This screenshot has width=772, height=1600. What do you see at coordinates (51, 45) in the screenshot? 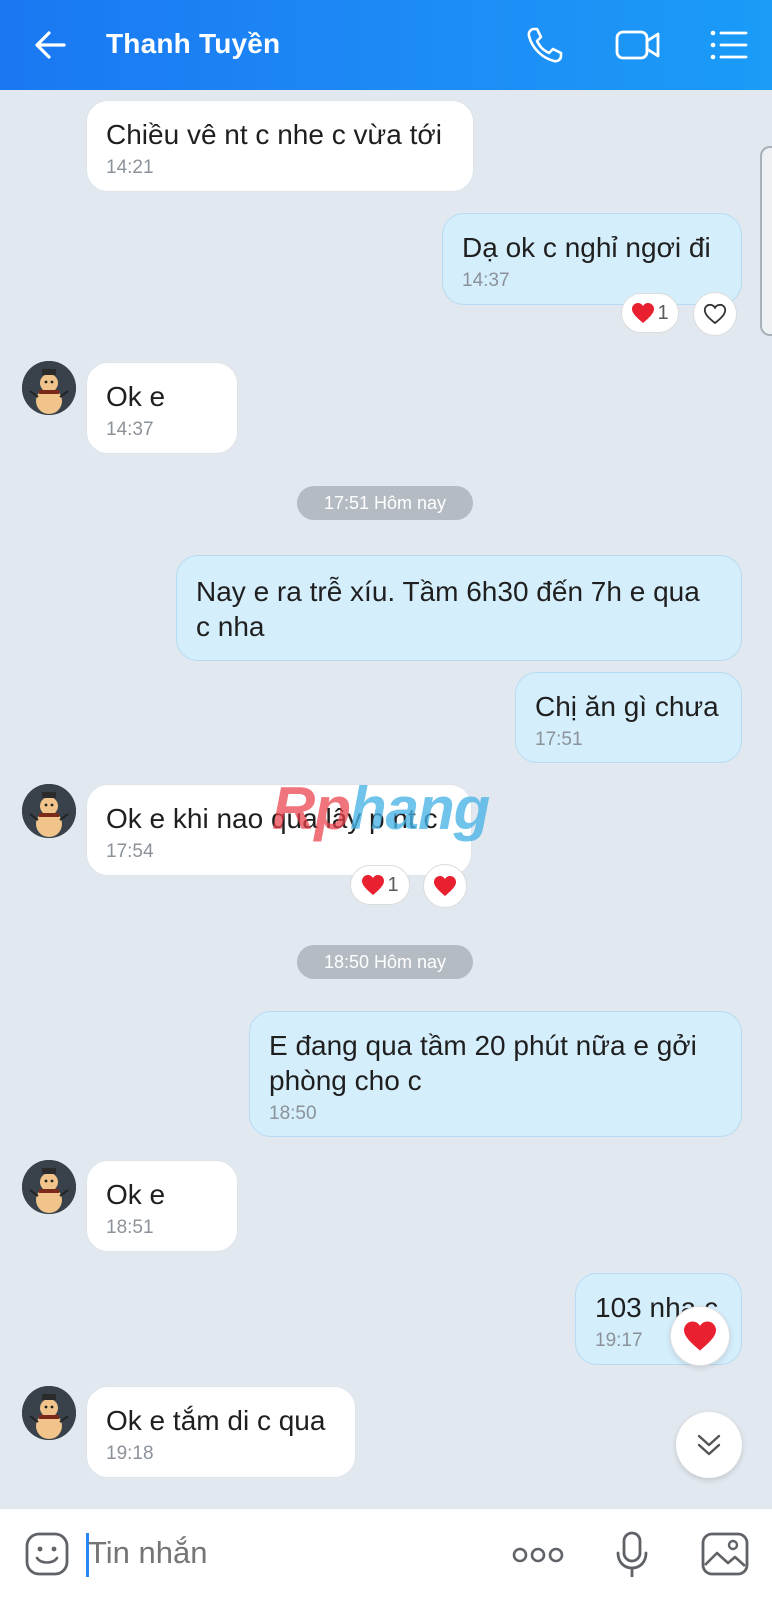
I see `back-arrow-icon` at bounding box center [51, 45].